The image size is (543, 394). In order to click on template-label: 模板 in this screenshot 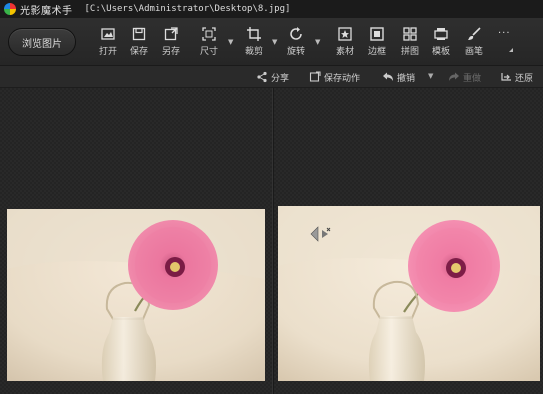, I will do `click(440, 52)`.